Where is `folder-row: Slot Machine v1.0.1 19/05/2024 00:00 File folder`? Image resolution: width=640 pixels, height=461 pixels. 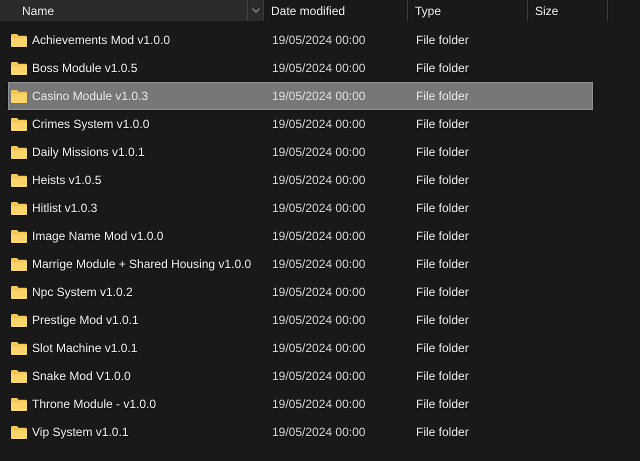
folder-row: Slot Machine v1.0.1 19/05/2024 00:00 File folder is located at coordinates (300, 348).